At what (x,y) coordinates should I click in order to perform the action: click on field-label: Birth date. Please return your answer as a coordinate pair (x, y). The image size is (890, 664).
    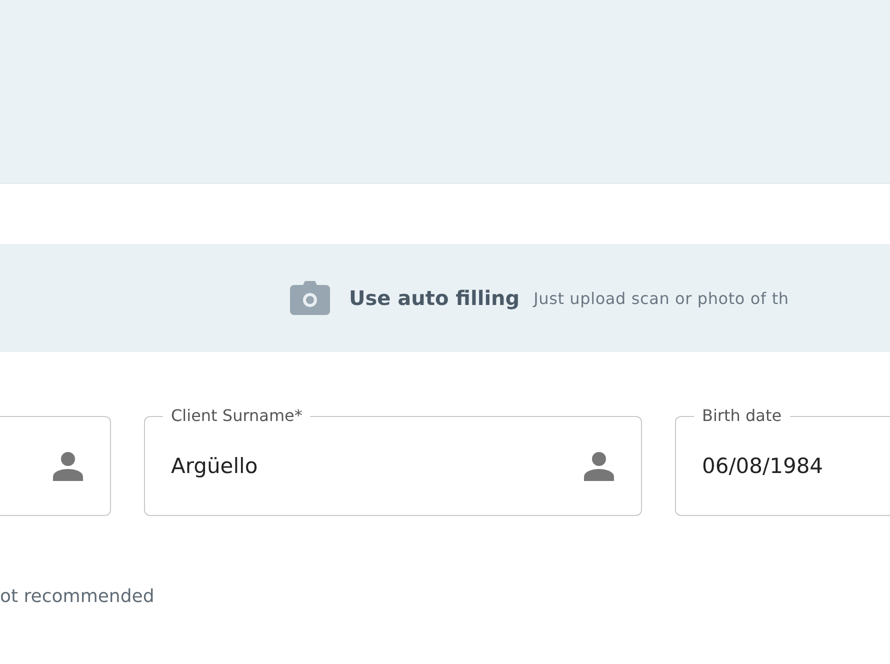
    Looking at the image, I should click on (742, 416).